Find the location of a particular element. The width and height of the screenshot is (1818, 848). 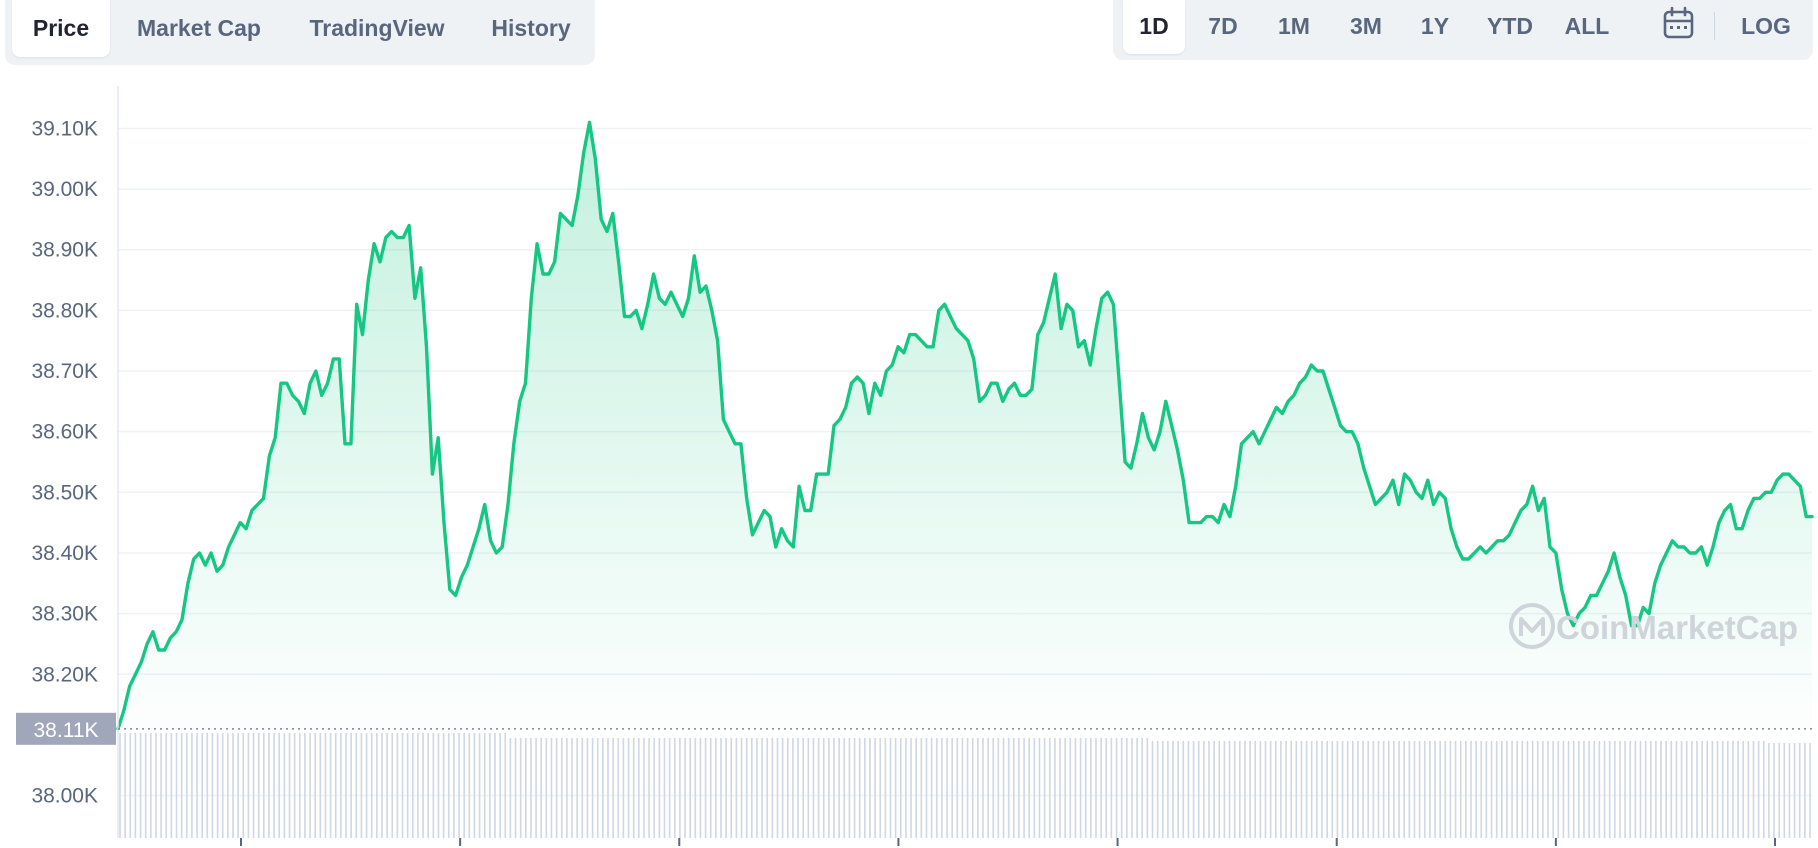

y-tick-label: 39.10K is located at coordinates (64, 128).